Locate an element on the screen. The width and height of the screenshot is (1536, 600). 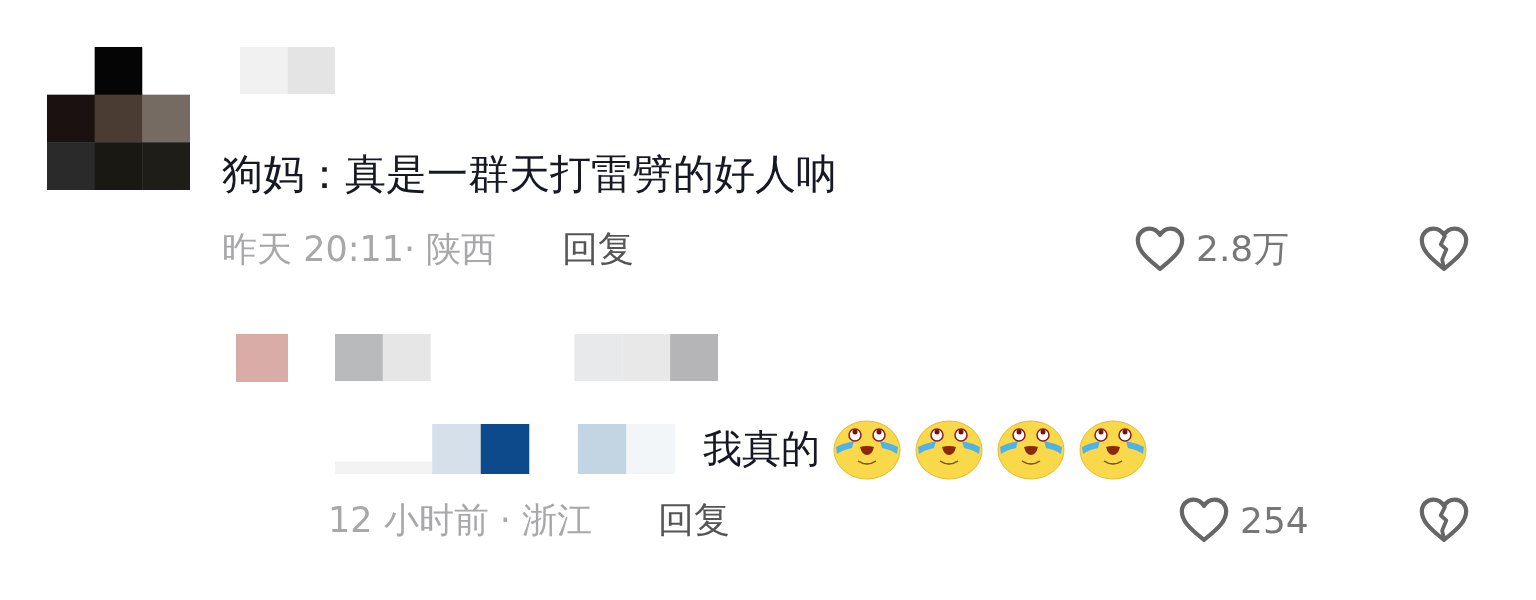
reply-text: 我真的 is located at coordinates (761, 449).